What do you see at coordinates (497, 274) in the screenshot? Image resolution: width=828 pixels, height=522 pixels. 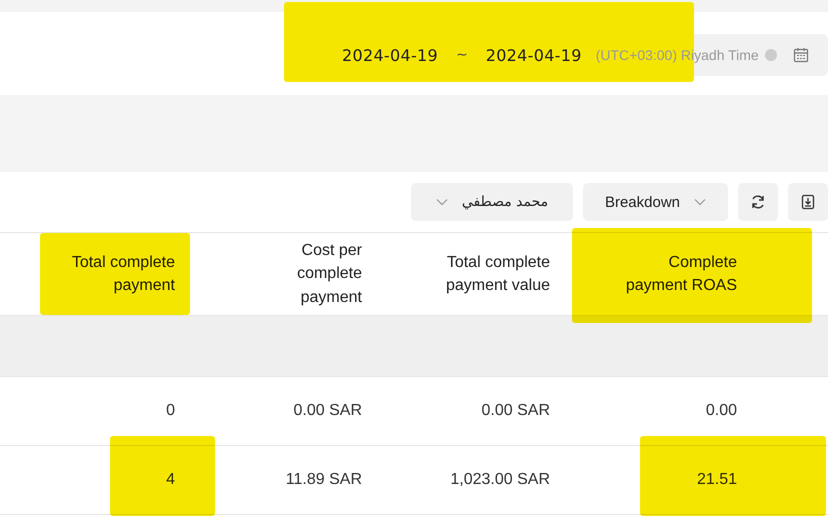 I see `column-header: Total complete payment value` at bounding box center [497, 274].